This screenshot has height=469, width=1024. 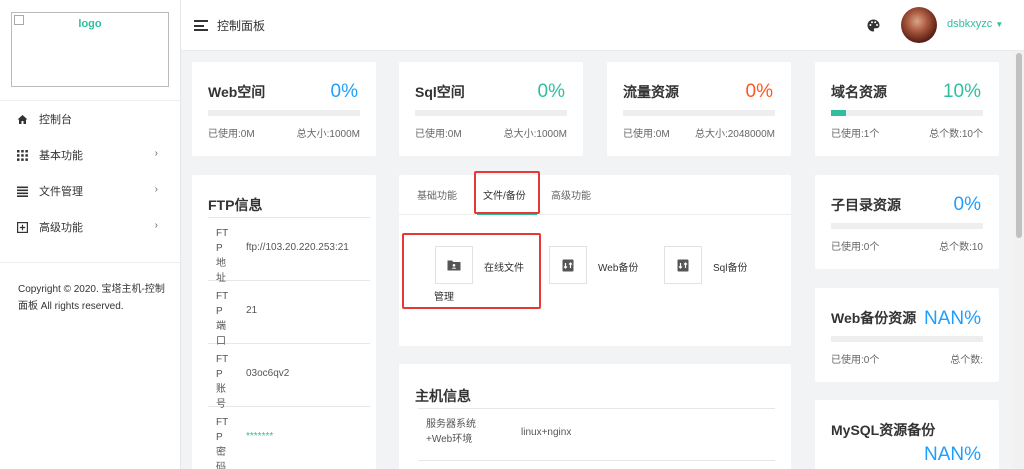 I want to click on sql-backup-button: Sql备份, so click(x=714, y=266).